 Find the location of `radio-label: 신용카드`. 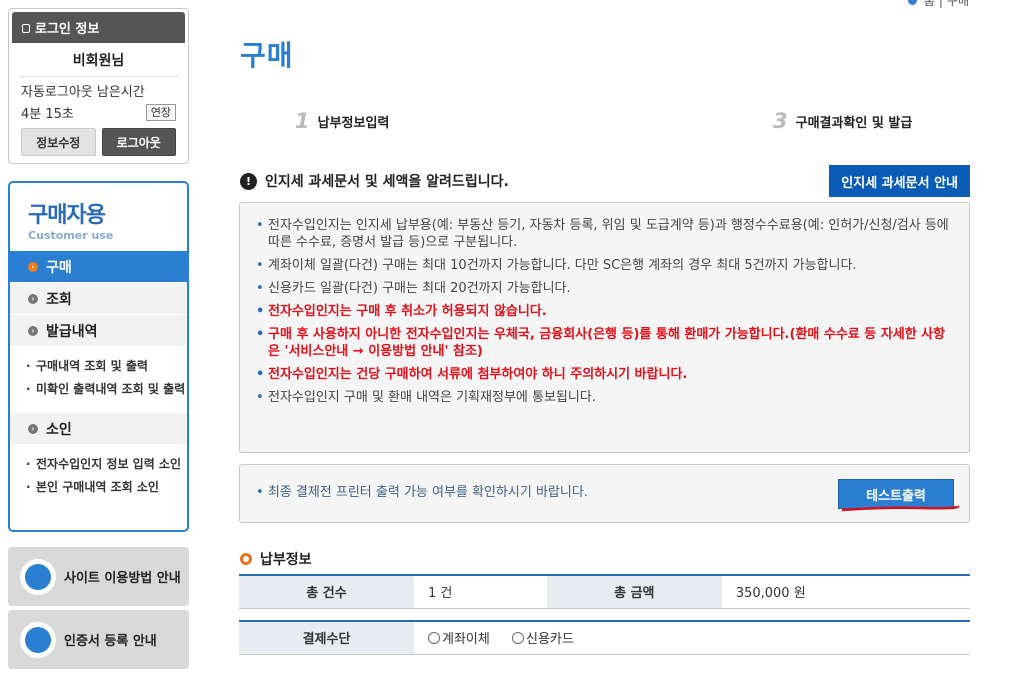

radio-label: 신용카드 is located at coordinates (549, 639).